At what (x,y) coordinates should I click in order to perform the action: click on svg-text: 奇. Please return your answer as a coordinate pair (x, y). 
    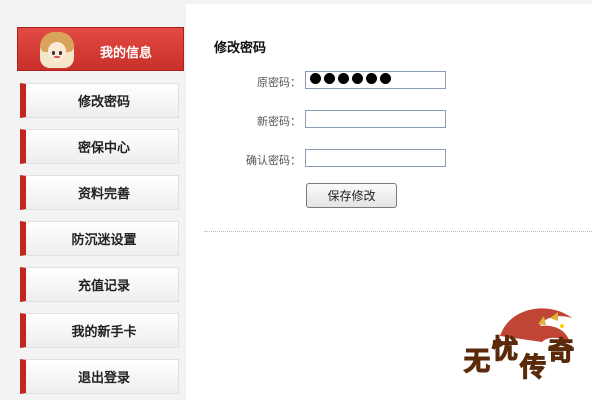
    Looking at the image, I should click on (561, 352).